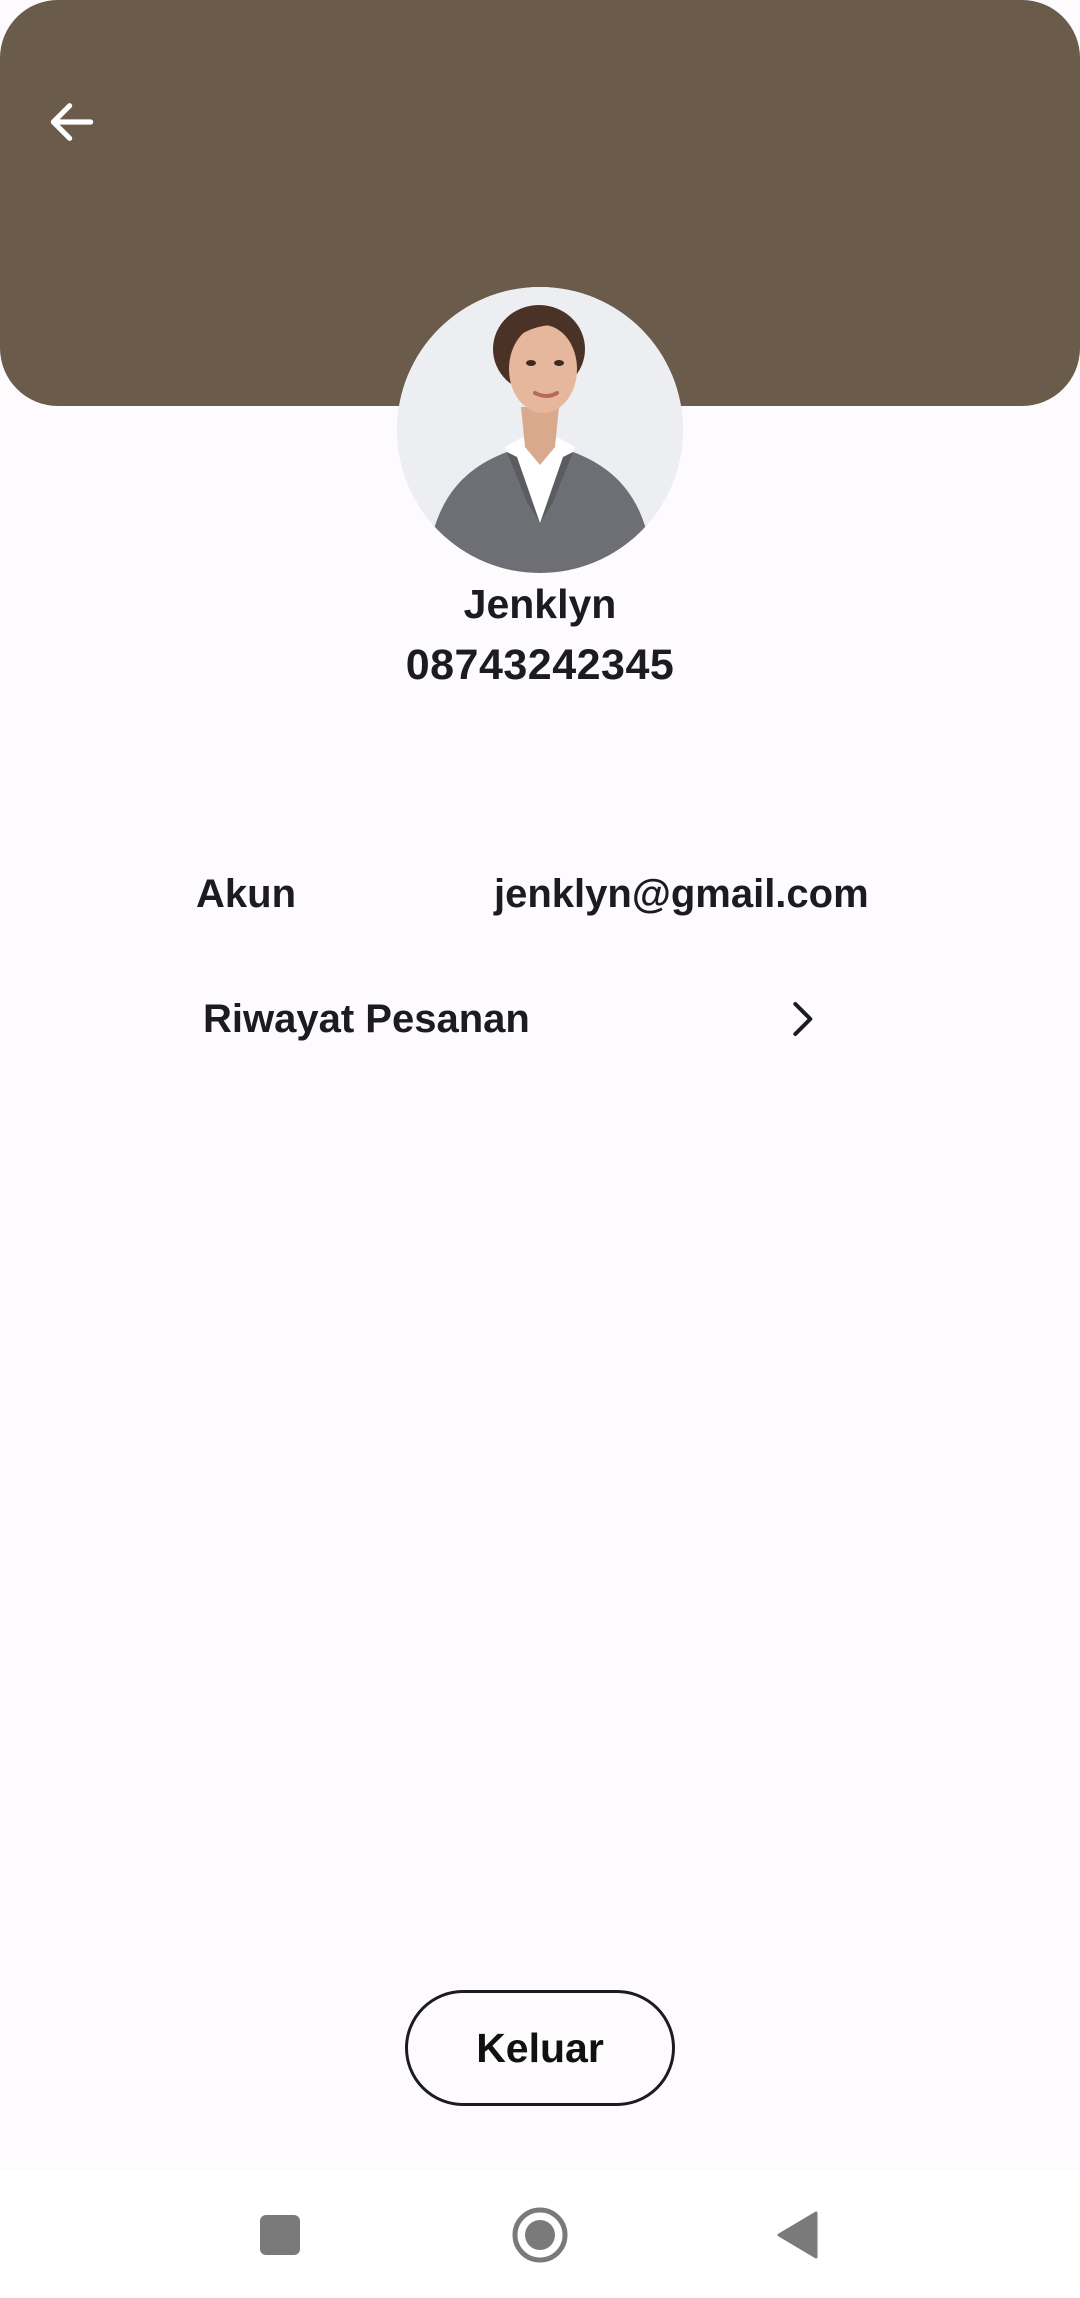  I want to click on order-history-row: Riwayat Pesanan, so click(520, 1019).